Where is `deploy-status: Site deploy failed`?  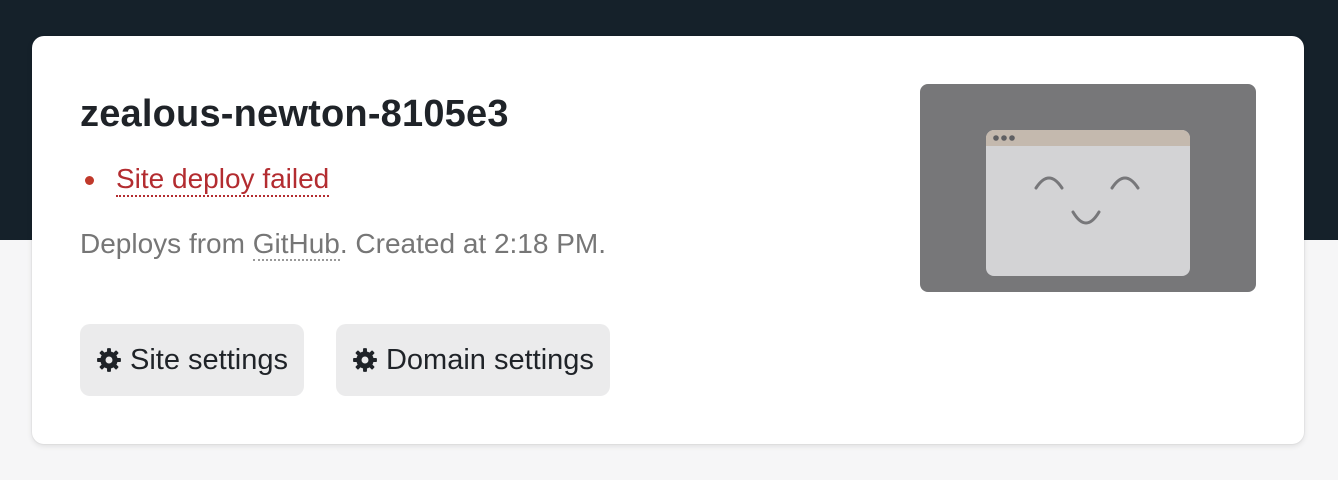 deploy-status: Site deploy failed is located at coordinates (205, 180).